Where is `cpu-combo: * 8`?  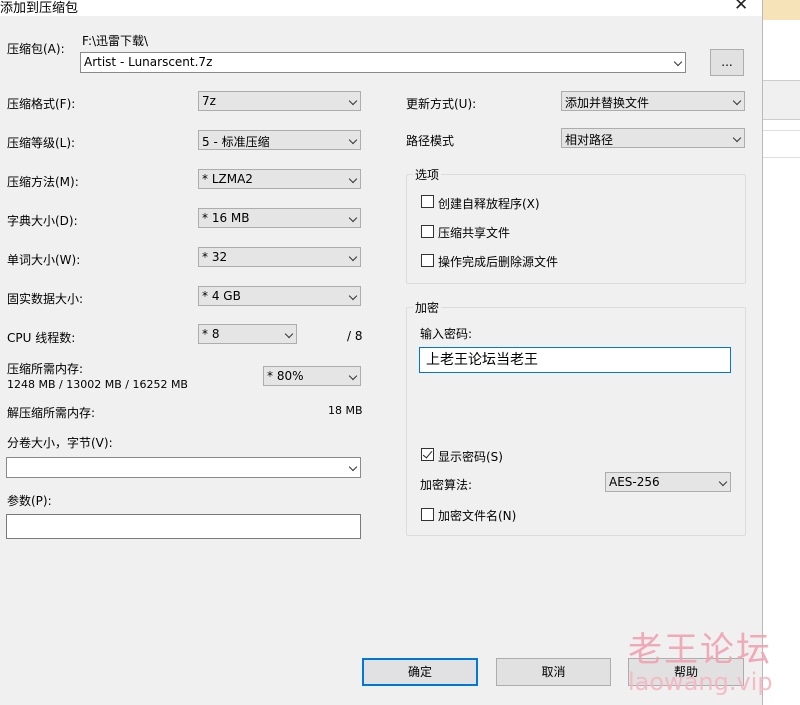 cpu-combo: * 8 is located at coordinates (247, 334).